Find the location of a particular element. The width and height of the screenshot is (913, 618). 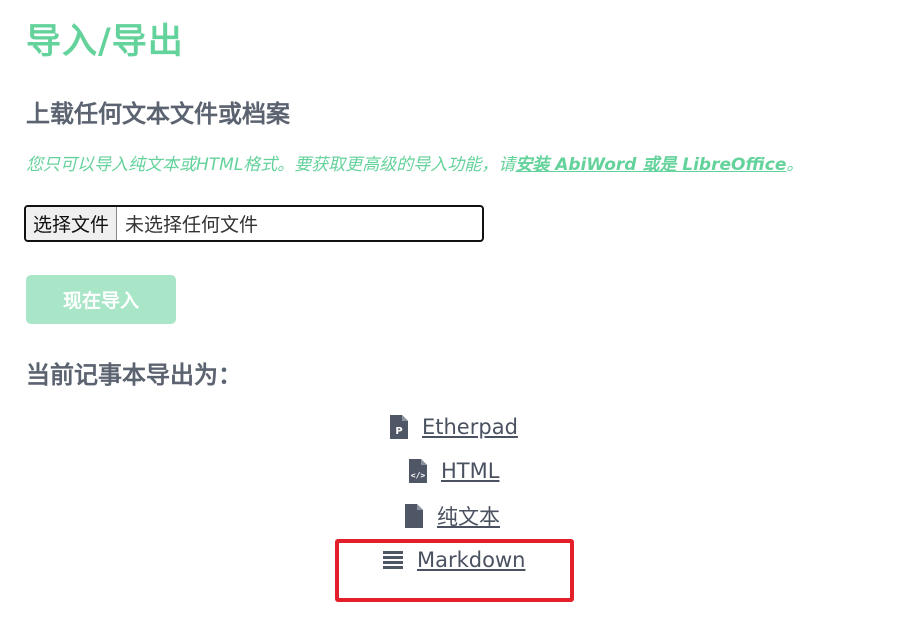

export-html-label: HTML is located at coordinates (470, 471).